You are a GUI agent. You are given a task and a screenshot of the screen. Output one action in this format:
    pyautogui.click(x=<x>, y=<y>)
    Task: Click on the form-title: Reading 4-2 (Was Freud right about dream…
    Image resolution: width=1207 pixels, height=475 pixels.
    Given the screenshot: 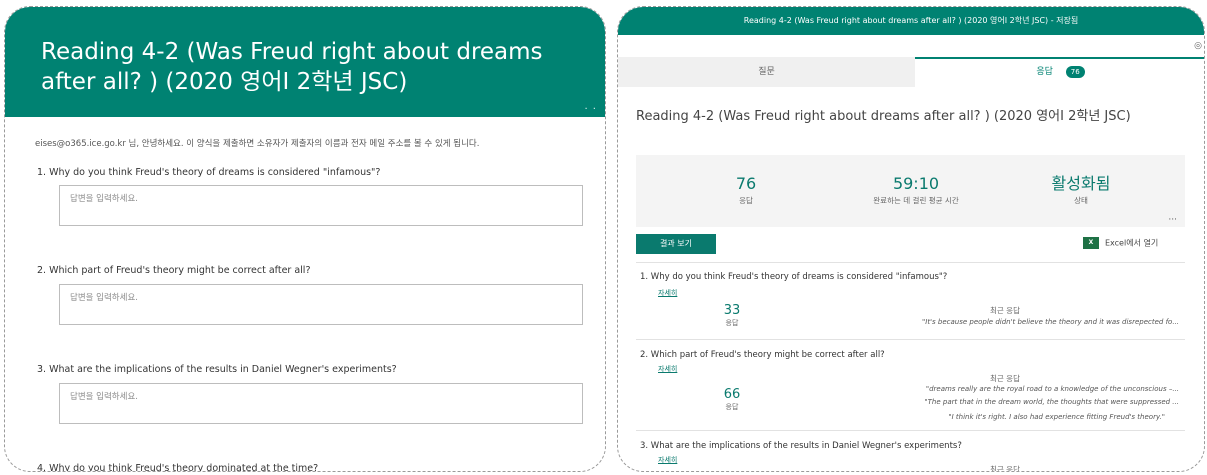 What is the action you would take?
    pyautogui.click(x=292, y=67)
    